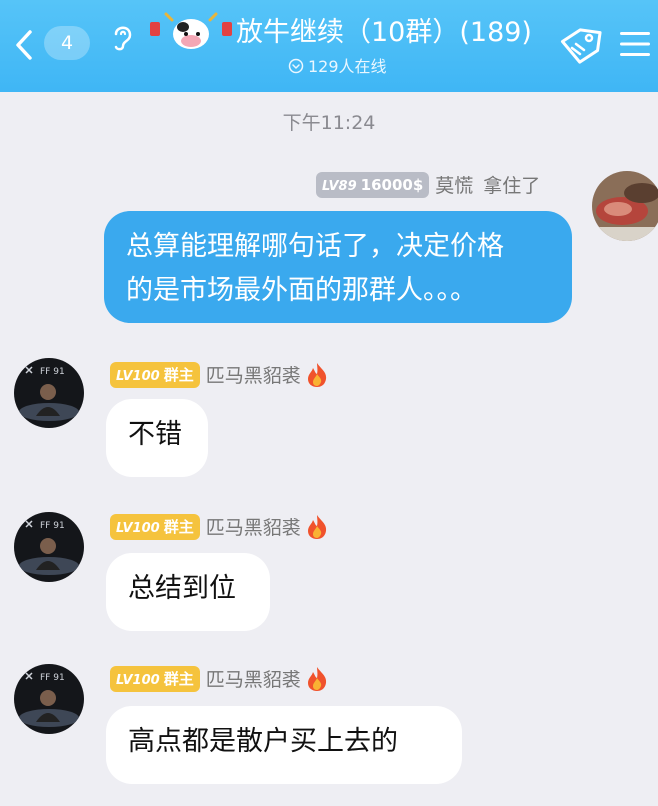 The width and height of the screenshot is (658, 806). What do you see at coordinates (373, 184) in the screenshot?
I see `level-badge: LV89 16000$` at bounding box center [373, 184].